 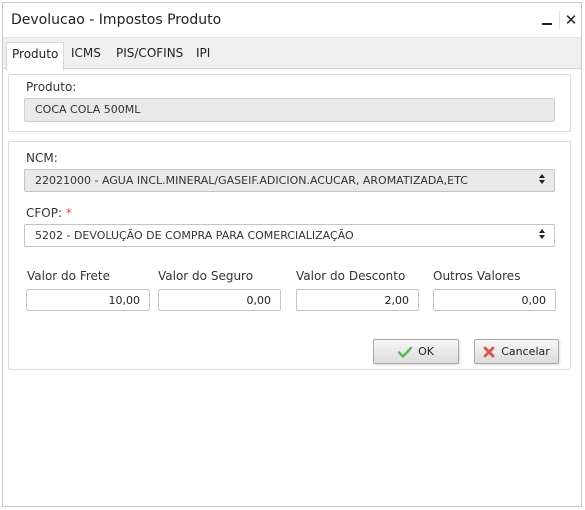 What do you see at coordinates (547, 24) in the screenshot?
I see `minimize-icon` at bounding box center [547, 24].